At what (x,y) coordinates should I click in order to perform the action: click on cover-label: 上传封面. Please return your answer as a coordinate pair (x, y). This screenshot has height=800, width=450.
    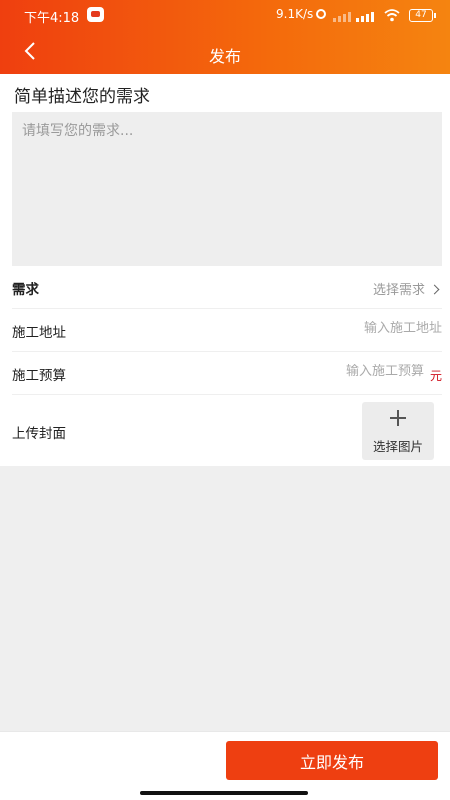
    Looking at the image, I should click on (39, 434).